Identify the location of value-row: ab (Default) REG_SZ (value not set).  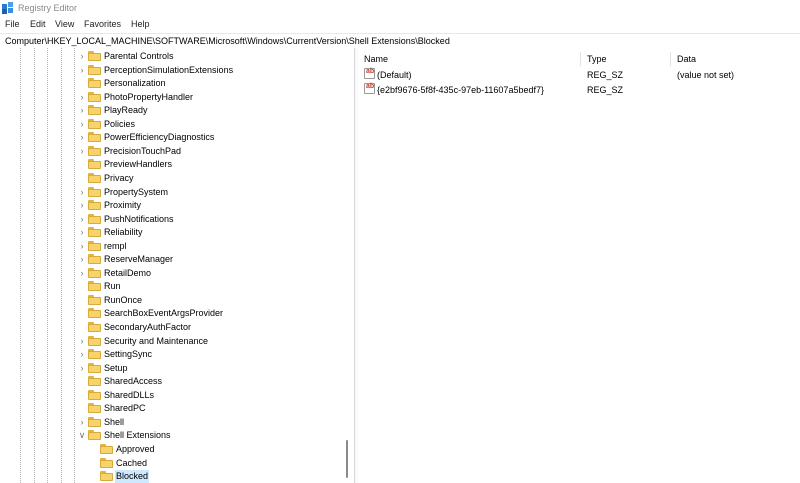
(579, 74).